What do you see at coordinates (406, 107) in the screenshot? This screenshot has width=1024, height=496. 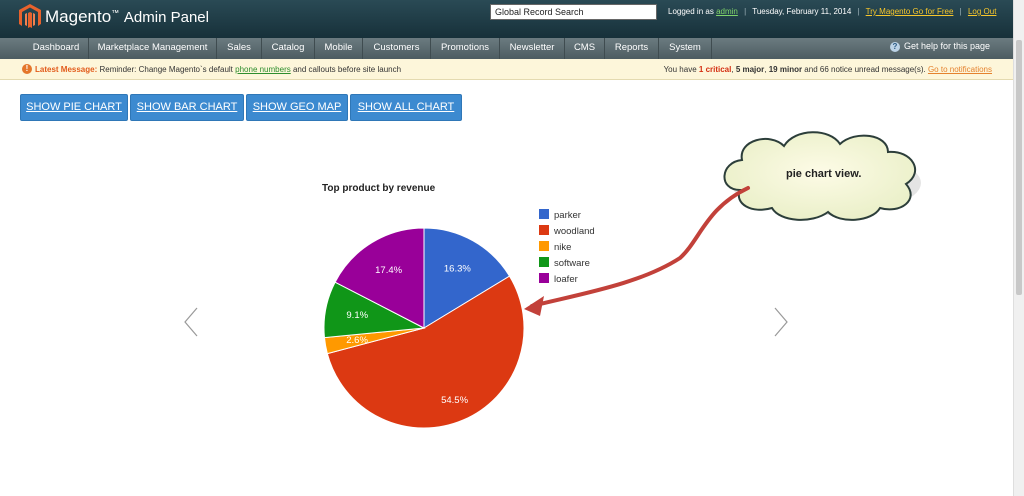 I see `show-all-chart-button: SHOW ALL CHART` at bounding box center [406, 107].